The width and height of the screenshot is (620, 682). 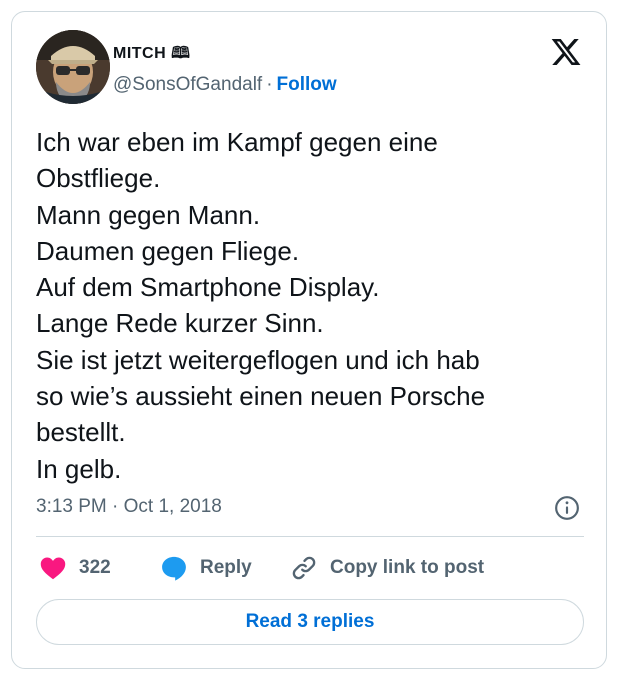 I want to click on likes-count: 322, so click(x=95, y=567).